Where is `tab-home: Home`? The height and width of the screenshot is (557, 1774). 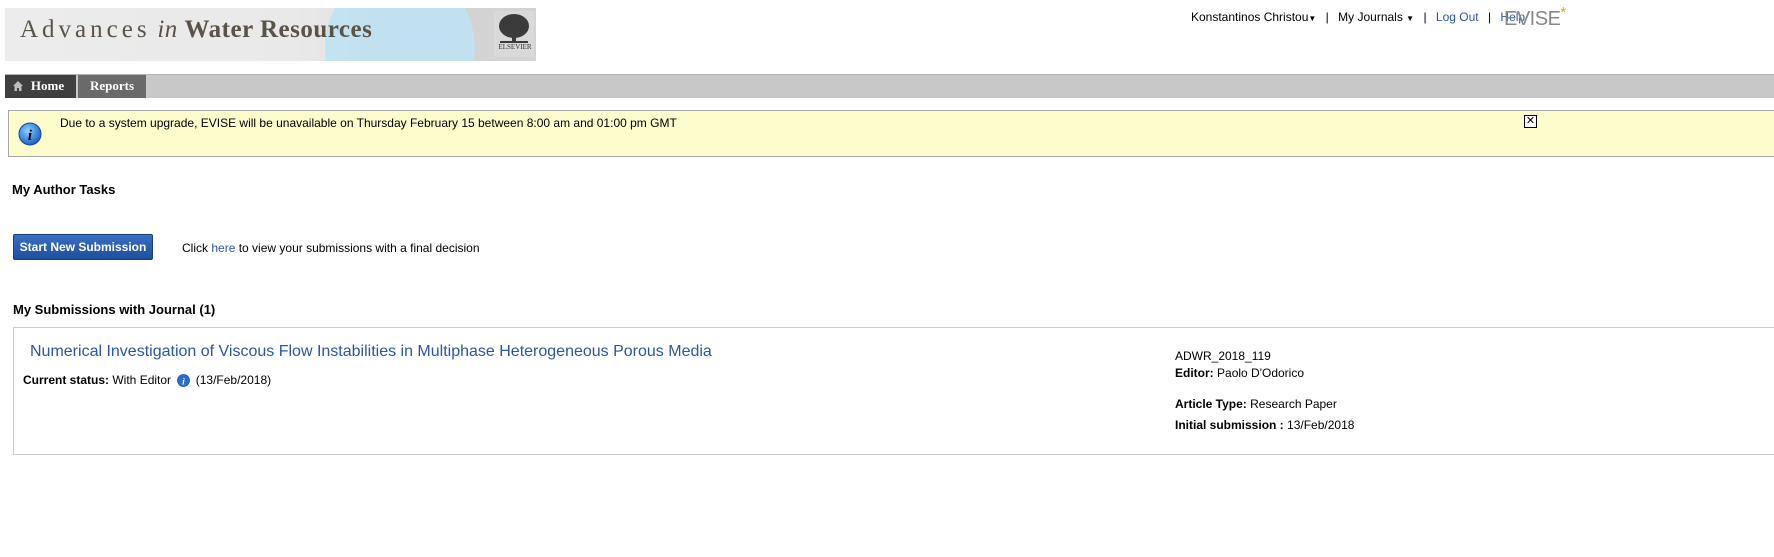 tab-home: Home is located at coordinates (40, 86).